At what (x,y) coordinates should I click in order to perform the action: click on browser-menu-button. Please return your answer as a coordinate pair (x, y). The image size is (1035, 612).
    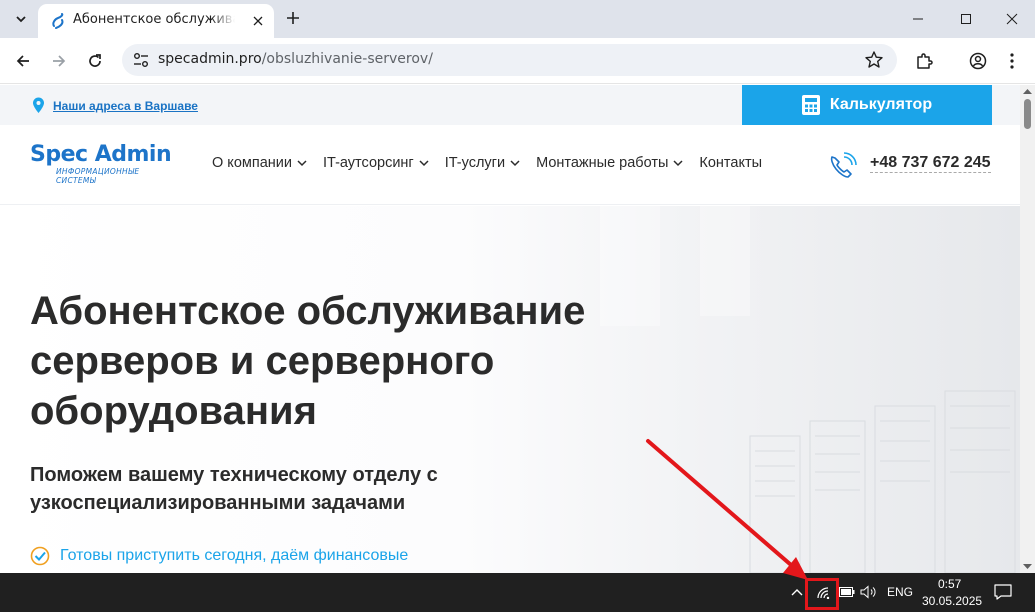
    Looking at the image, I should click on (1012, 61).